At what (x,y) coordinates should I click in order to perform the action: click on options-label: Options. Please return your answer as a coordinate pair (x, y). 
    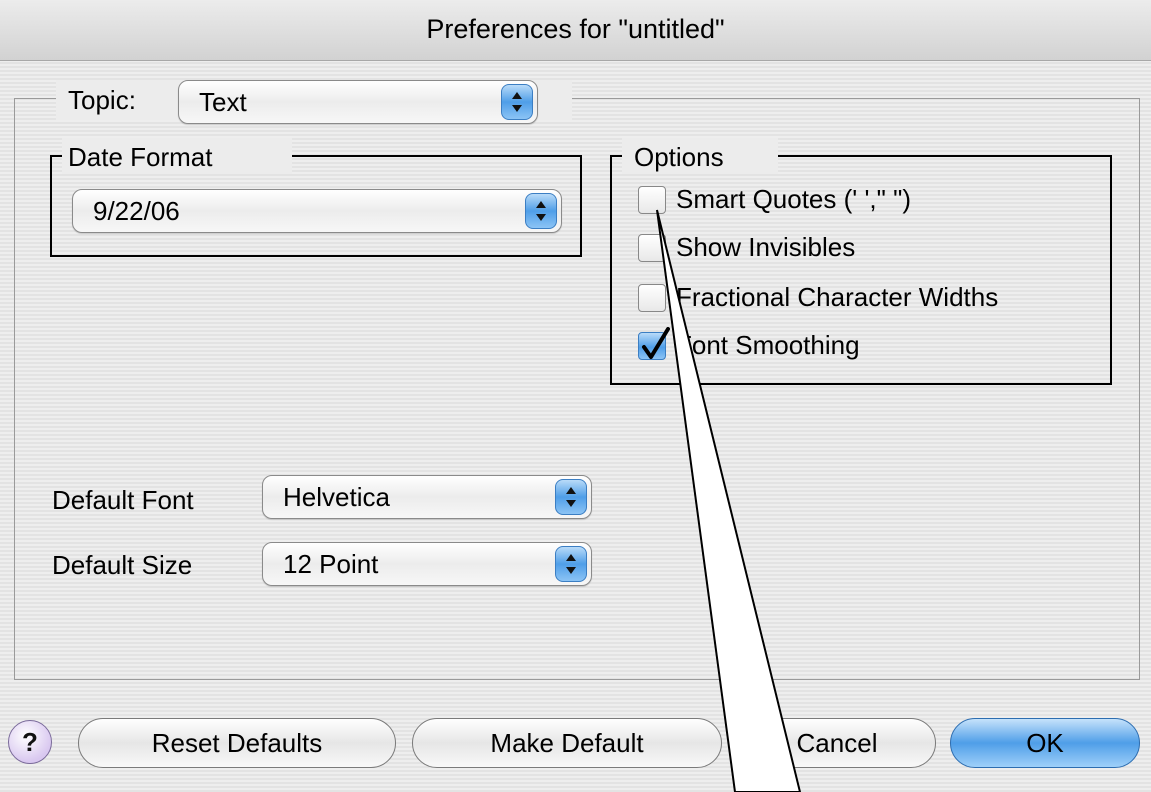
    Looking at the image, I should click on (679, 157).